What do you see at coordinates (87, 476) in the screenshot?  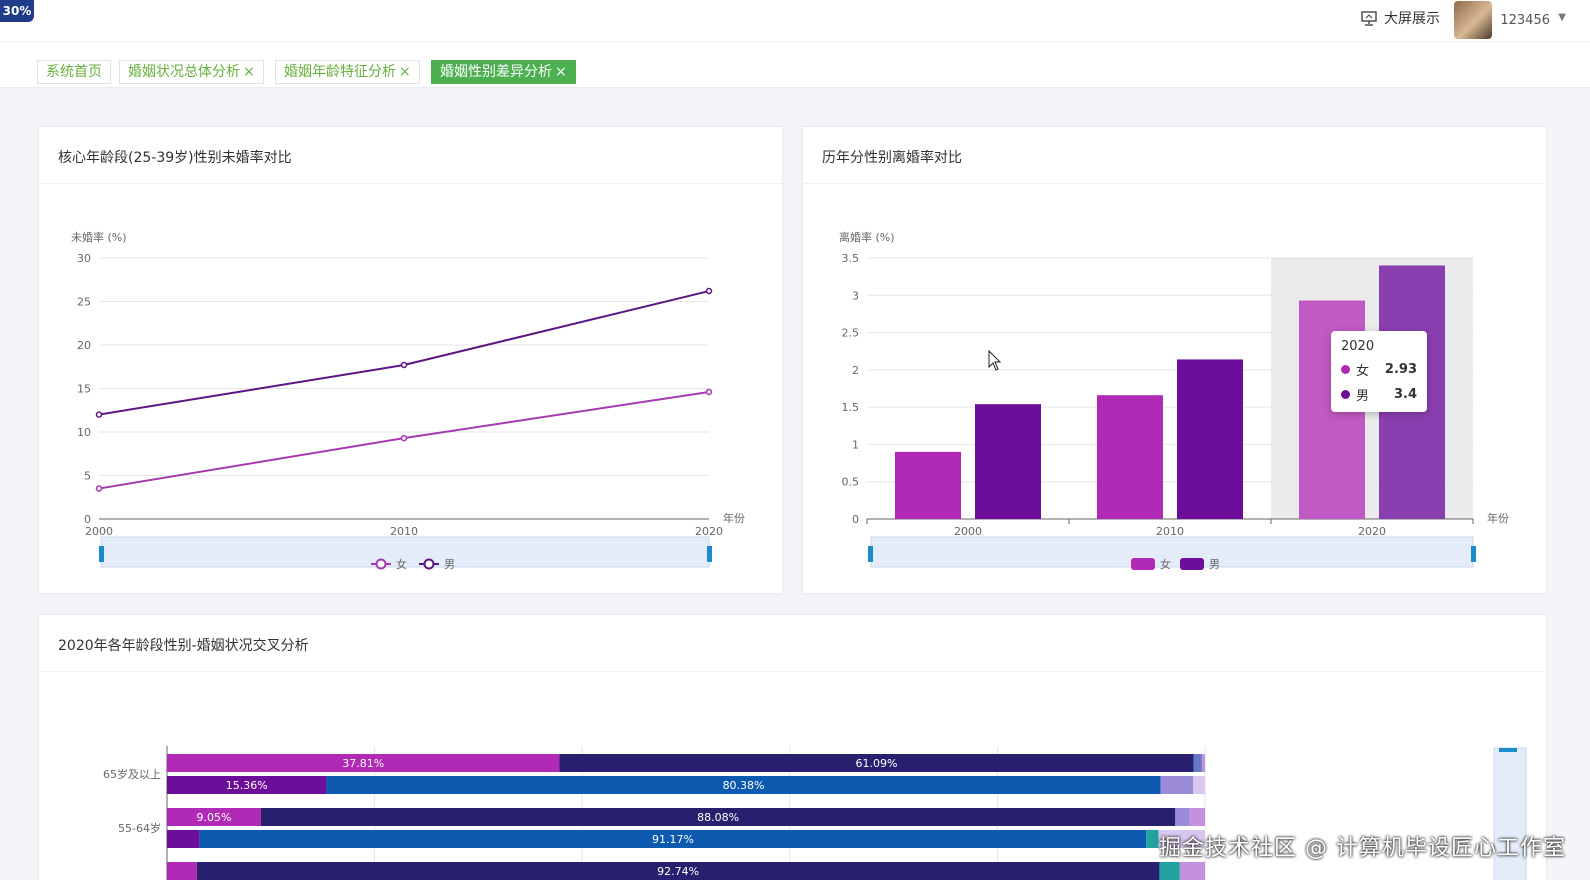 I see `y-tick-label: 5` at bounding box center [87, 476].